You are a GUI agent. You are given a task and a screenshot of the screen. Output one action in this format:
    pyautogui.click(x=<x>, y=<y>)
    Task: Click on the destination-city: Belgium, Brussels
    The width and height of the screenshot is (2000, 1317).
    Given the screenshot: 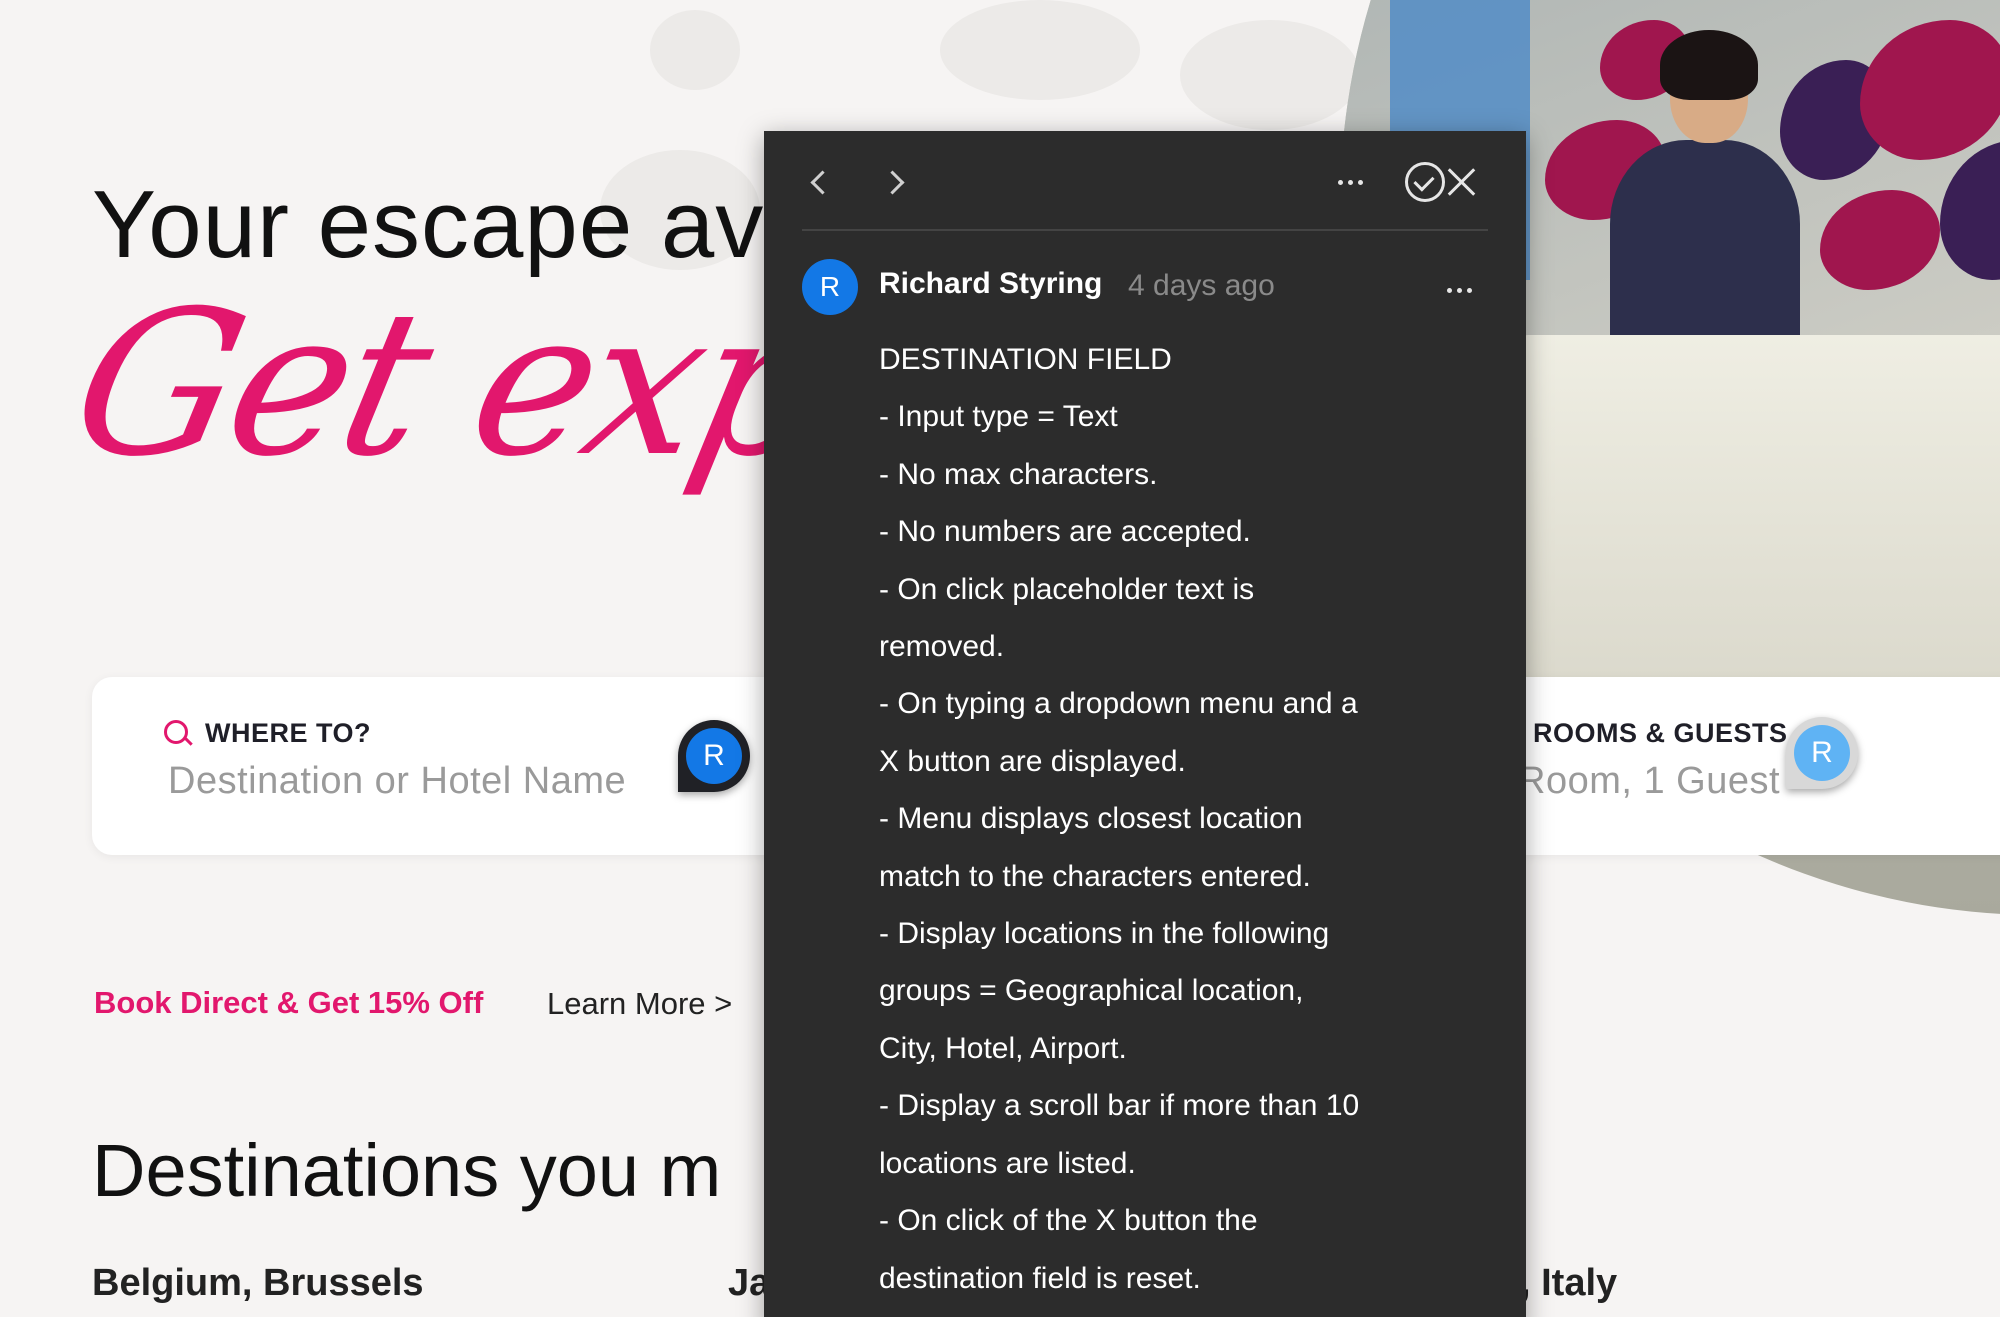 What is the action you would take?
    pyautogui.click(x=258, y=1283)
    